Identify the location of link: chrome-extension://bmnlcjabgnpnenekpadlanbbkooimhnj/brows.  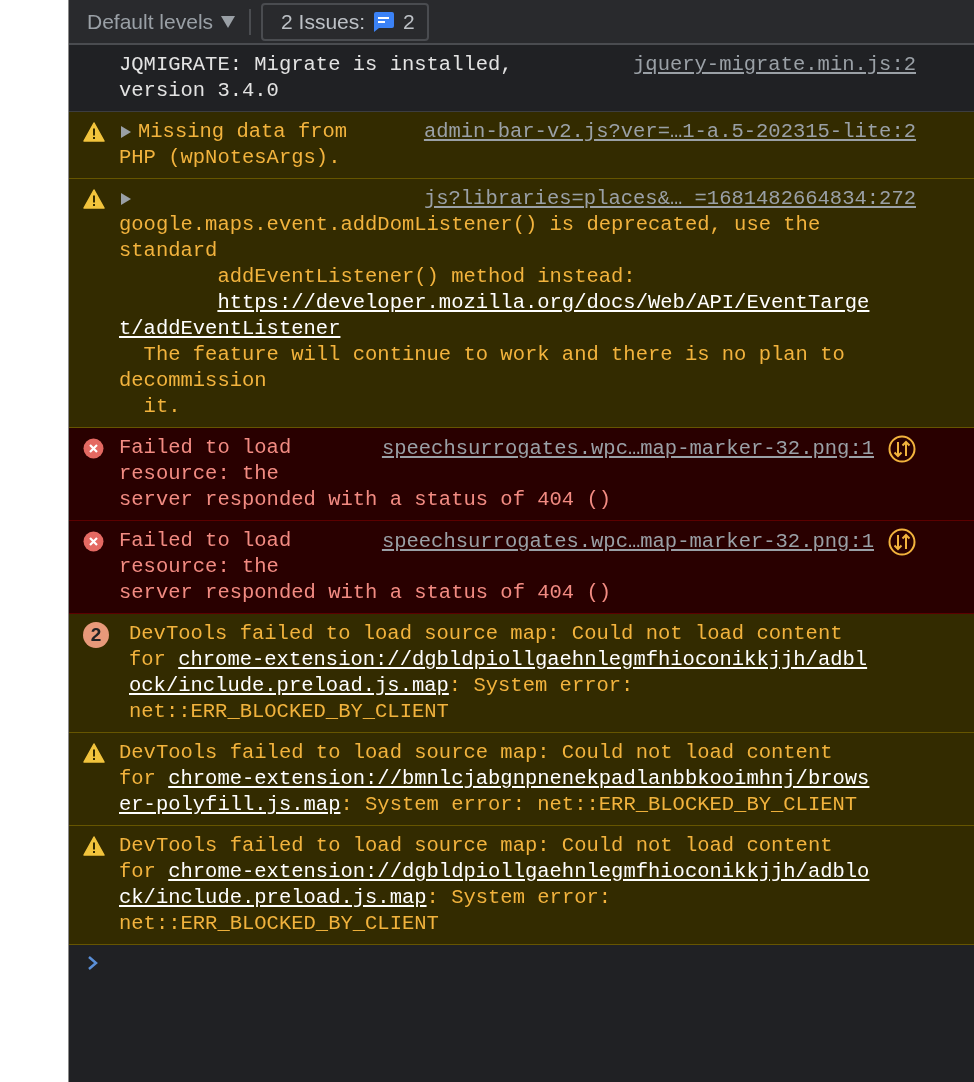
(519, 779).